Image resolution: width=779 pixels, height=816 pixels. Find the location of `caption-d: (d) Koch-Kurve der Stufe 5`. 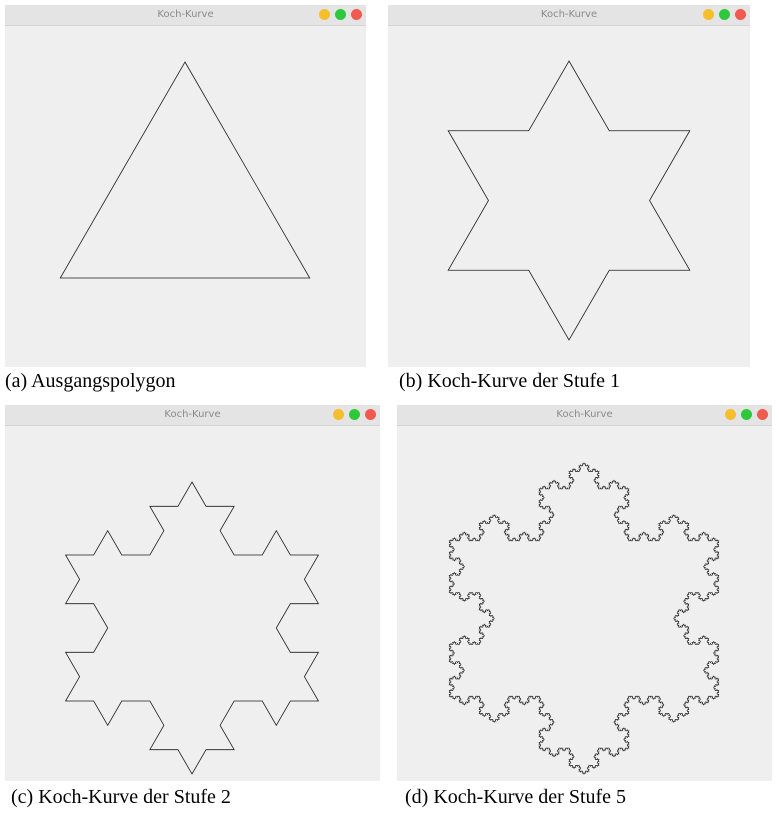

caption-d: (d) Koch-Kurve der Stufe 5 is located at coordinates (516, 797).